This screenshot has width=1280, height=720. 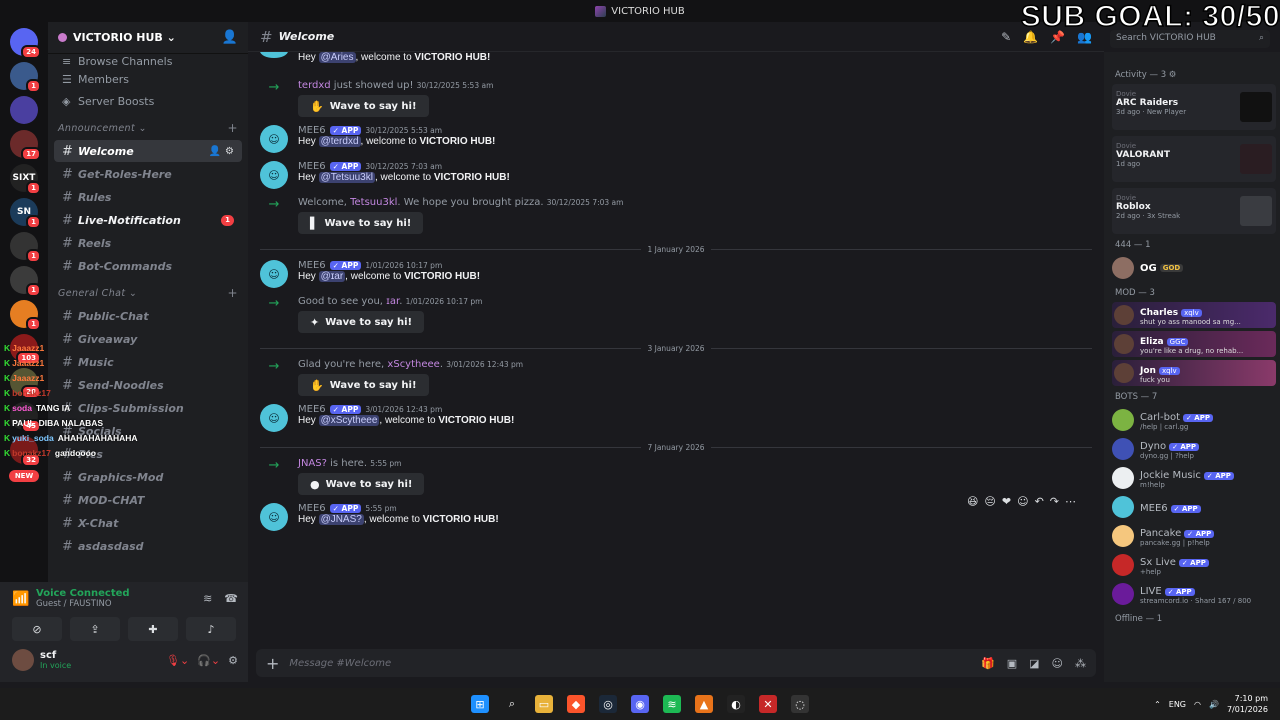 What do you see at coordinates (24, 599) in the screenshot?
I see `signal-icon: 📶` at bounding box center [24, 599].